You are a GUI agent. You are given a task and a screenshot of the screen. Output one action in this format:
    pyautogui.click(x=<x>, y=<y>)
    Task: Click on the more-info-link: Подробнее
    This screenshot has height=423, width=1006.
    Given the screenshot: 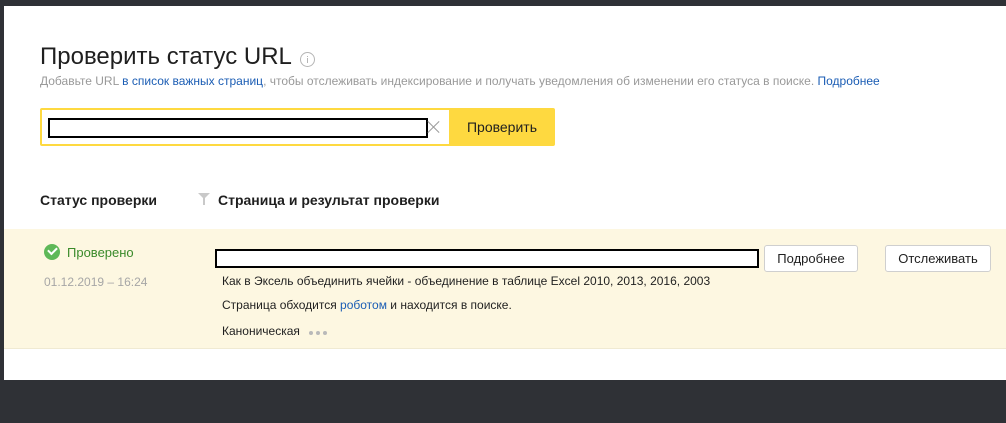 What is the action you would take?
    pyautogui.click(x=848, y=81)
    